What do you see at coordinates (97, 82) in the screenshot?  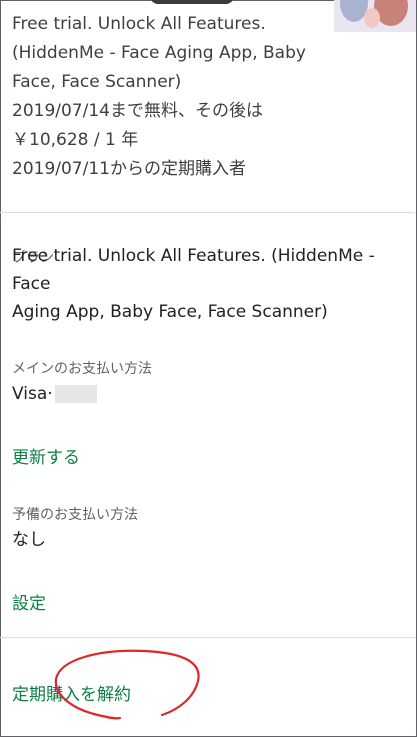 I see `summary-line: Face, Face Scanner)` at bounding box center [97, 82].